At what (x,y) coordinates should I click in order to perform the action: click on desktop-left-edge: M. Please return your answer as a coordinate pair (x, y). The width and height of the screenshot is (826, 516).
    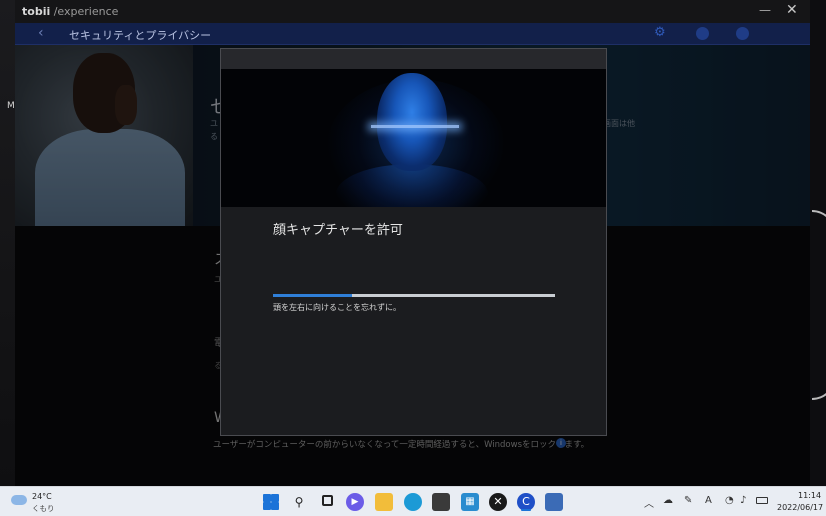
    Looking at the image, I should click on (7, 243).